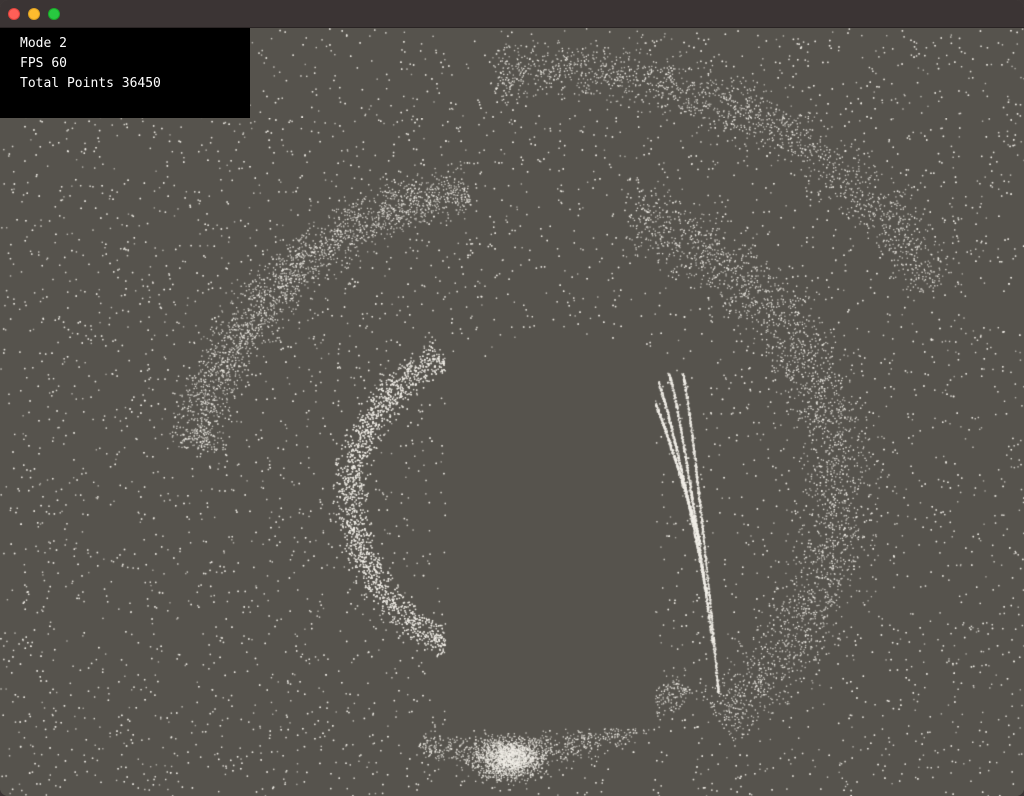 The image size is (1024, 796). Describe the element at coordinates (32, 63) in the screenshot. I see `fps-label: FPS` at that location.